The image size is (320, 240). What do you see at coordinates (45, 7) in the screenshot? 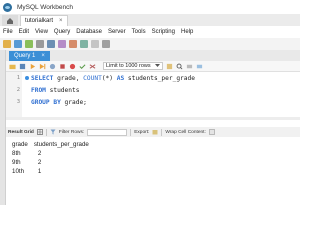
I see `window-title: MySQL Workbench` at bounding box center [45, 7].